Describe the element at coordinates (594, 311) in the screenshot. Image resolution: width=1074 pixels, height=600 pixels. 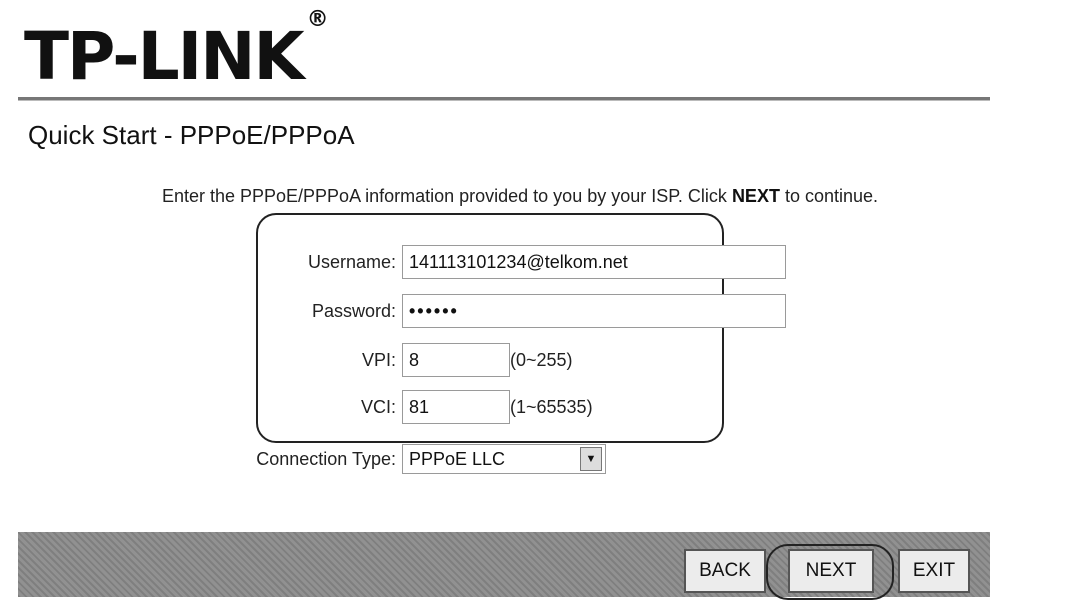
I see `password-input: ••••••` at that location.